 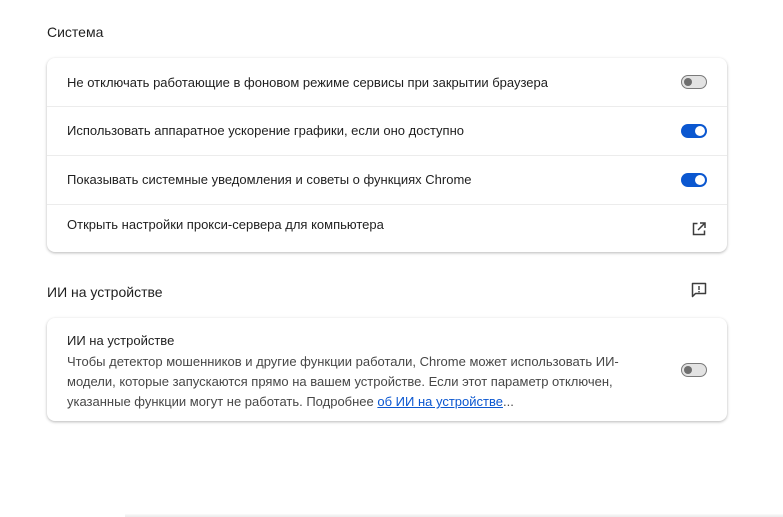 I want to click on section-title-on-device-ai: ИИ на устройстве, so click(x=105, y=292).